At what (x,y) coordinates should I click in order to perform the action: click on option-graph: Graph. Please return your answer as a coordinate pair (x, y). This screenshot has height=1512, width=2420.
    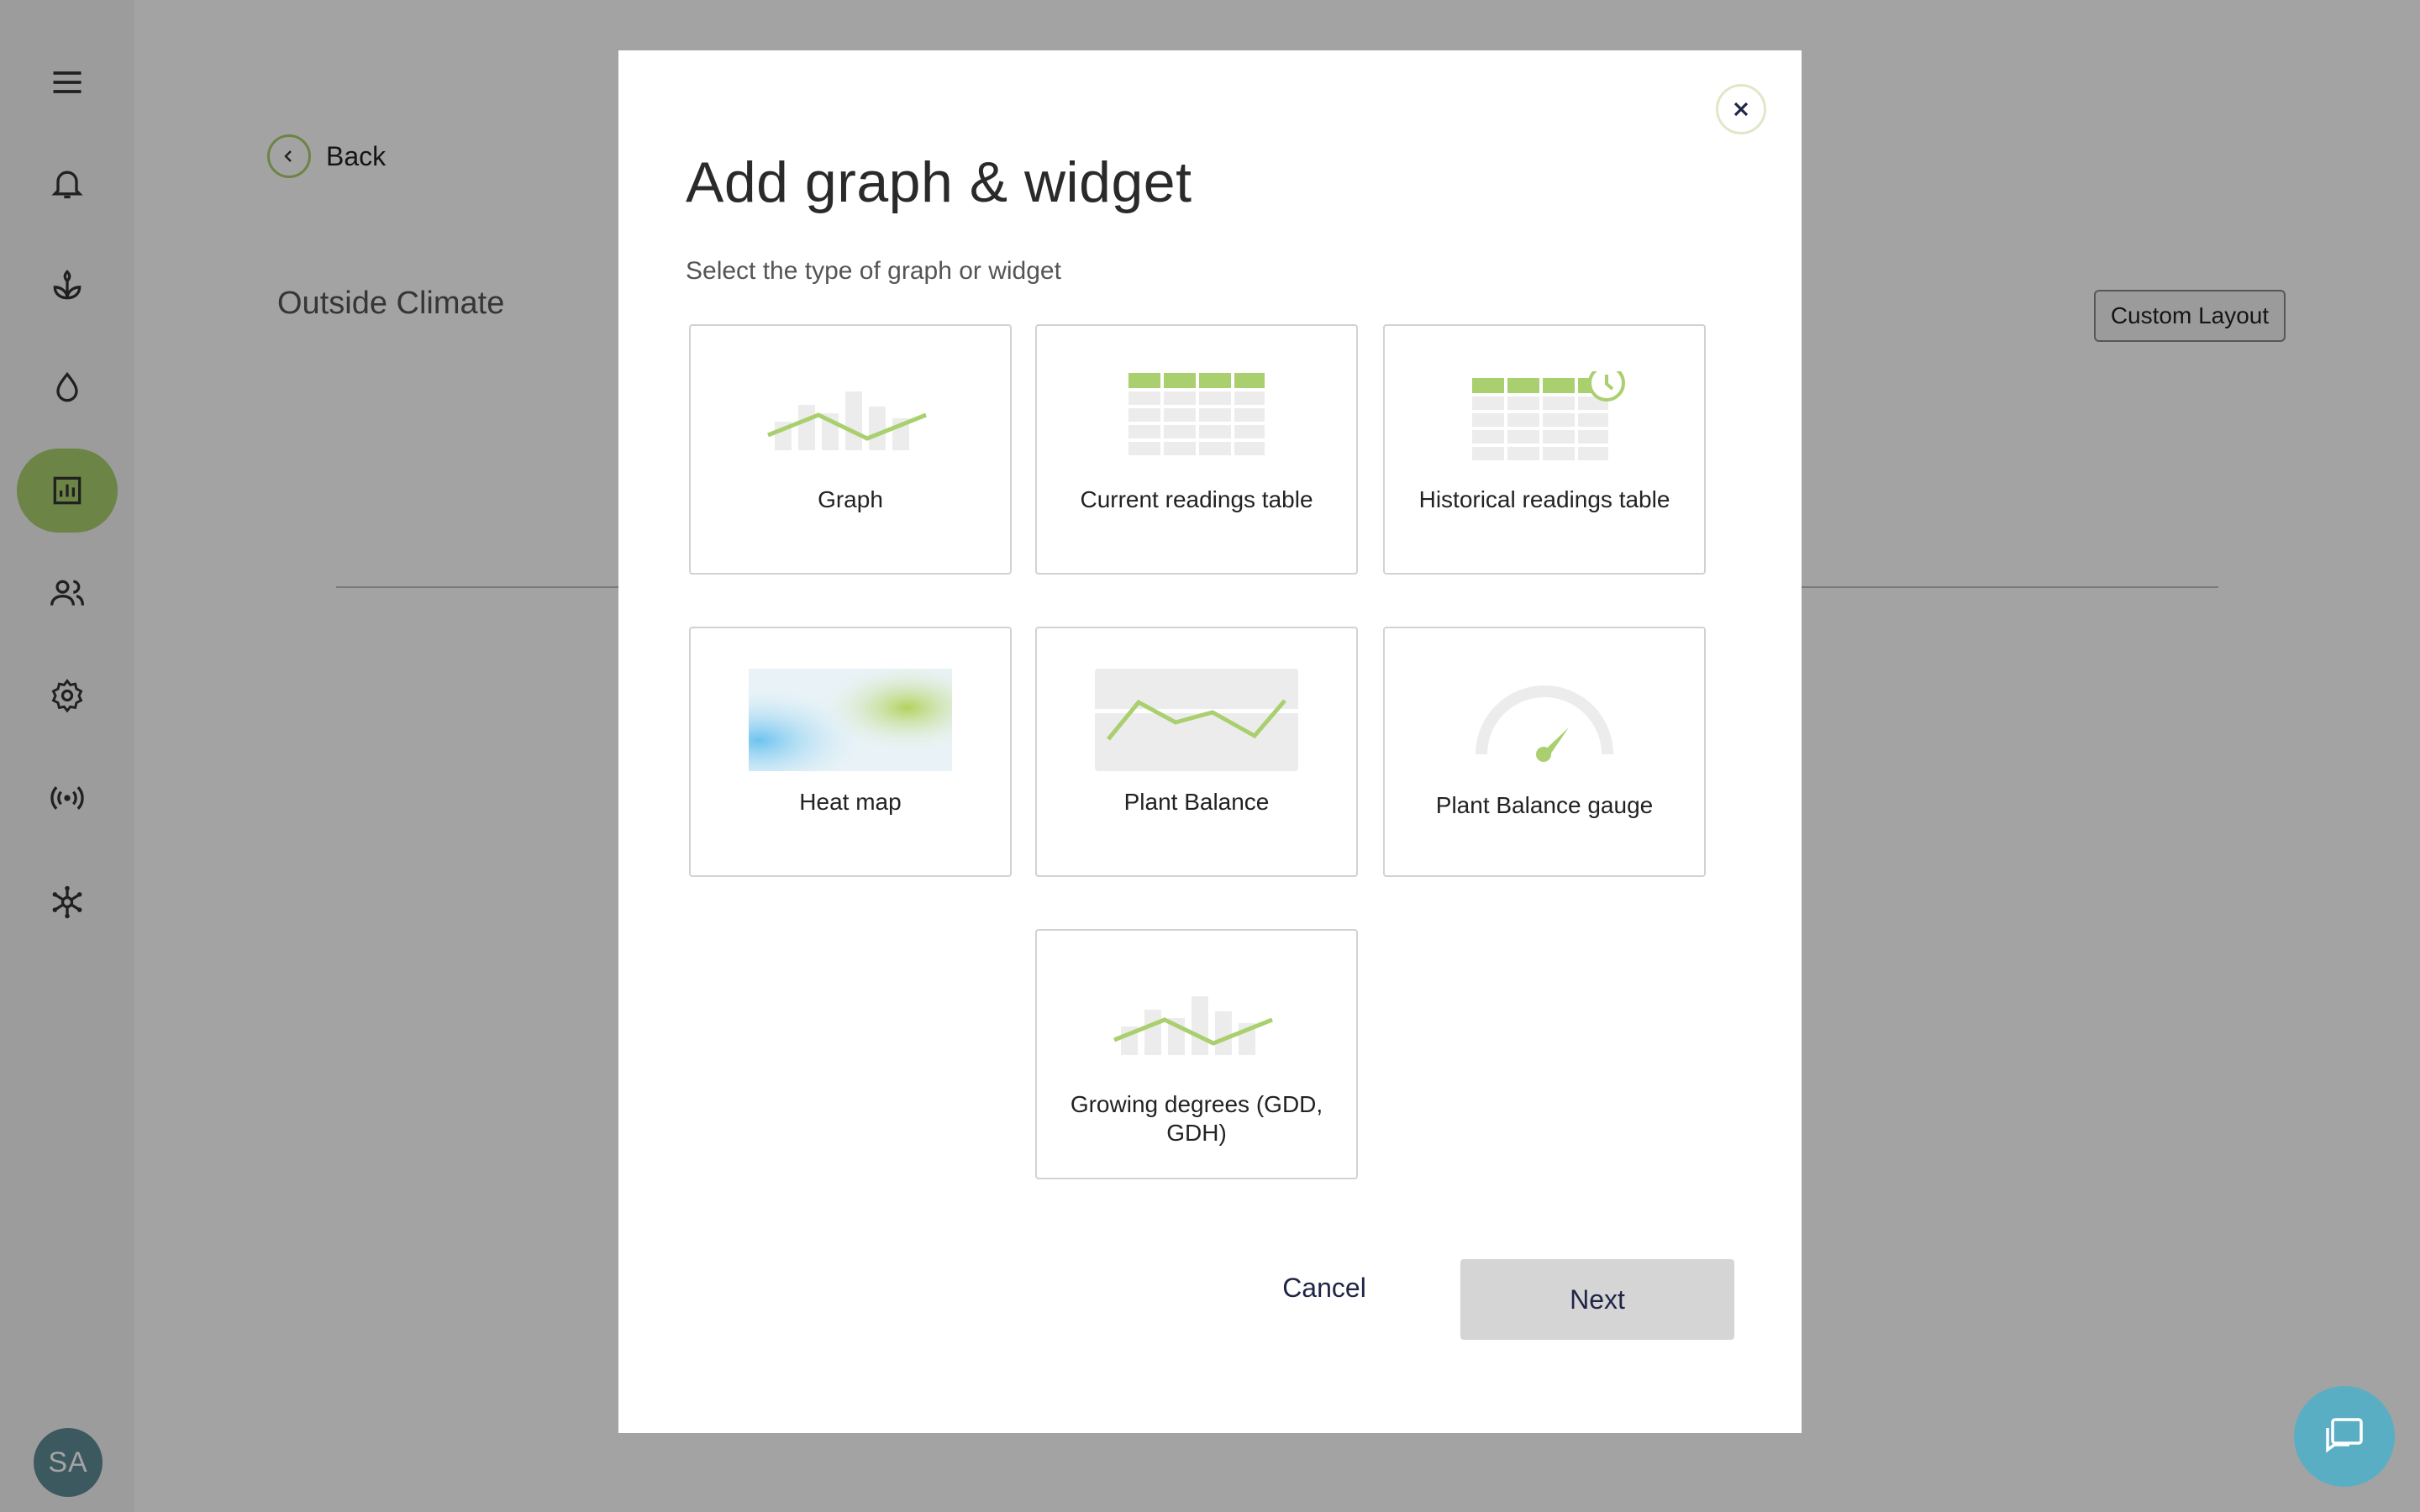
    Looking at the image, I should click on (850, 449).